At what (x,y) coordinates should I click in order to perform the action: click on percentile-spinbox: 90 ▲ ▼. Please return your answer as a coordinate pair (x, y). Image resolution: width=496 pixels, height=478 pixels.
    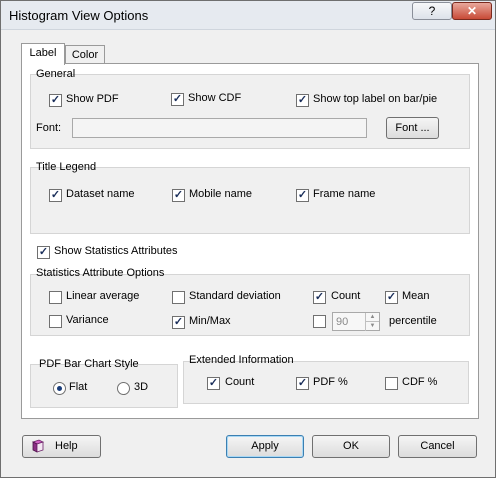
    Looking at the image, I should click on (356, 321).